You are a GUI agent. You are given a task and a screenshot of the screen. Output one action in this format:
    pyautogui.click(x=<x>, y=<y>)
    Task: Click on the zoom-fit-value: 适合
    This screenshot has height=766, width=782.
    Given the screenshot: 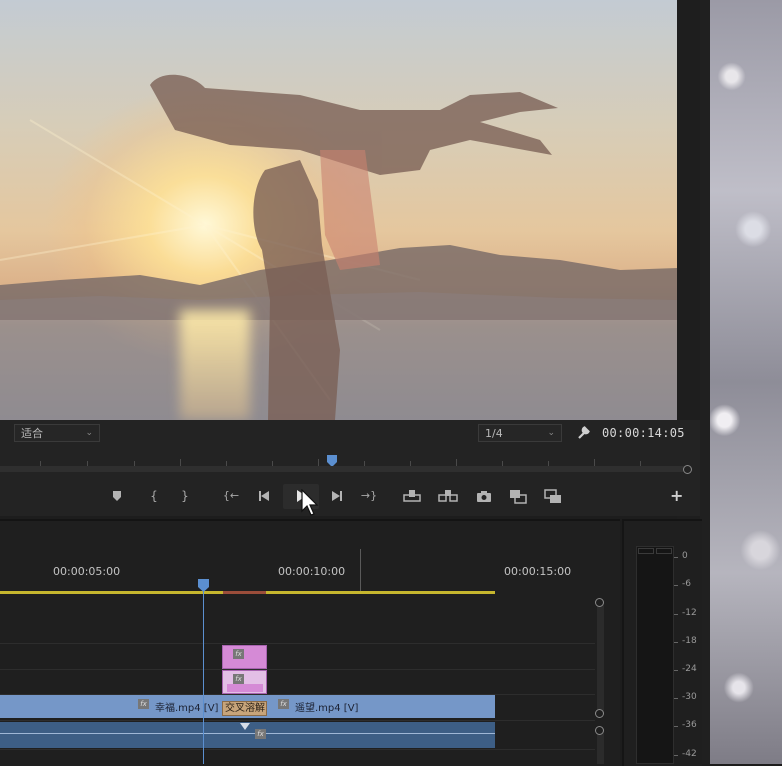 What is the action you would take?
    pyautogui.click(x=32, y=433)
    